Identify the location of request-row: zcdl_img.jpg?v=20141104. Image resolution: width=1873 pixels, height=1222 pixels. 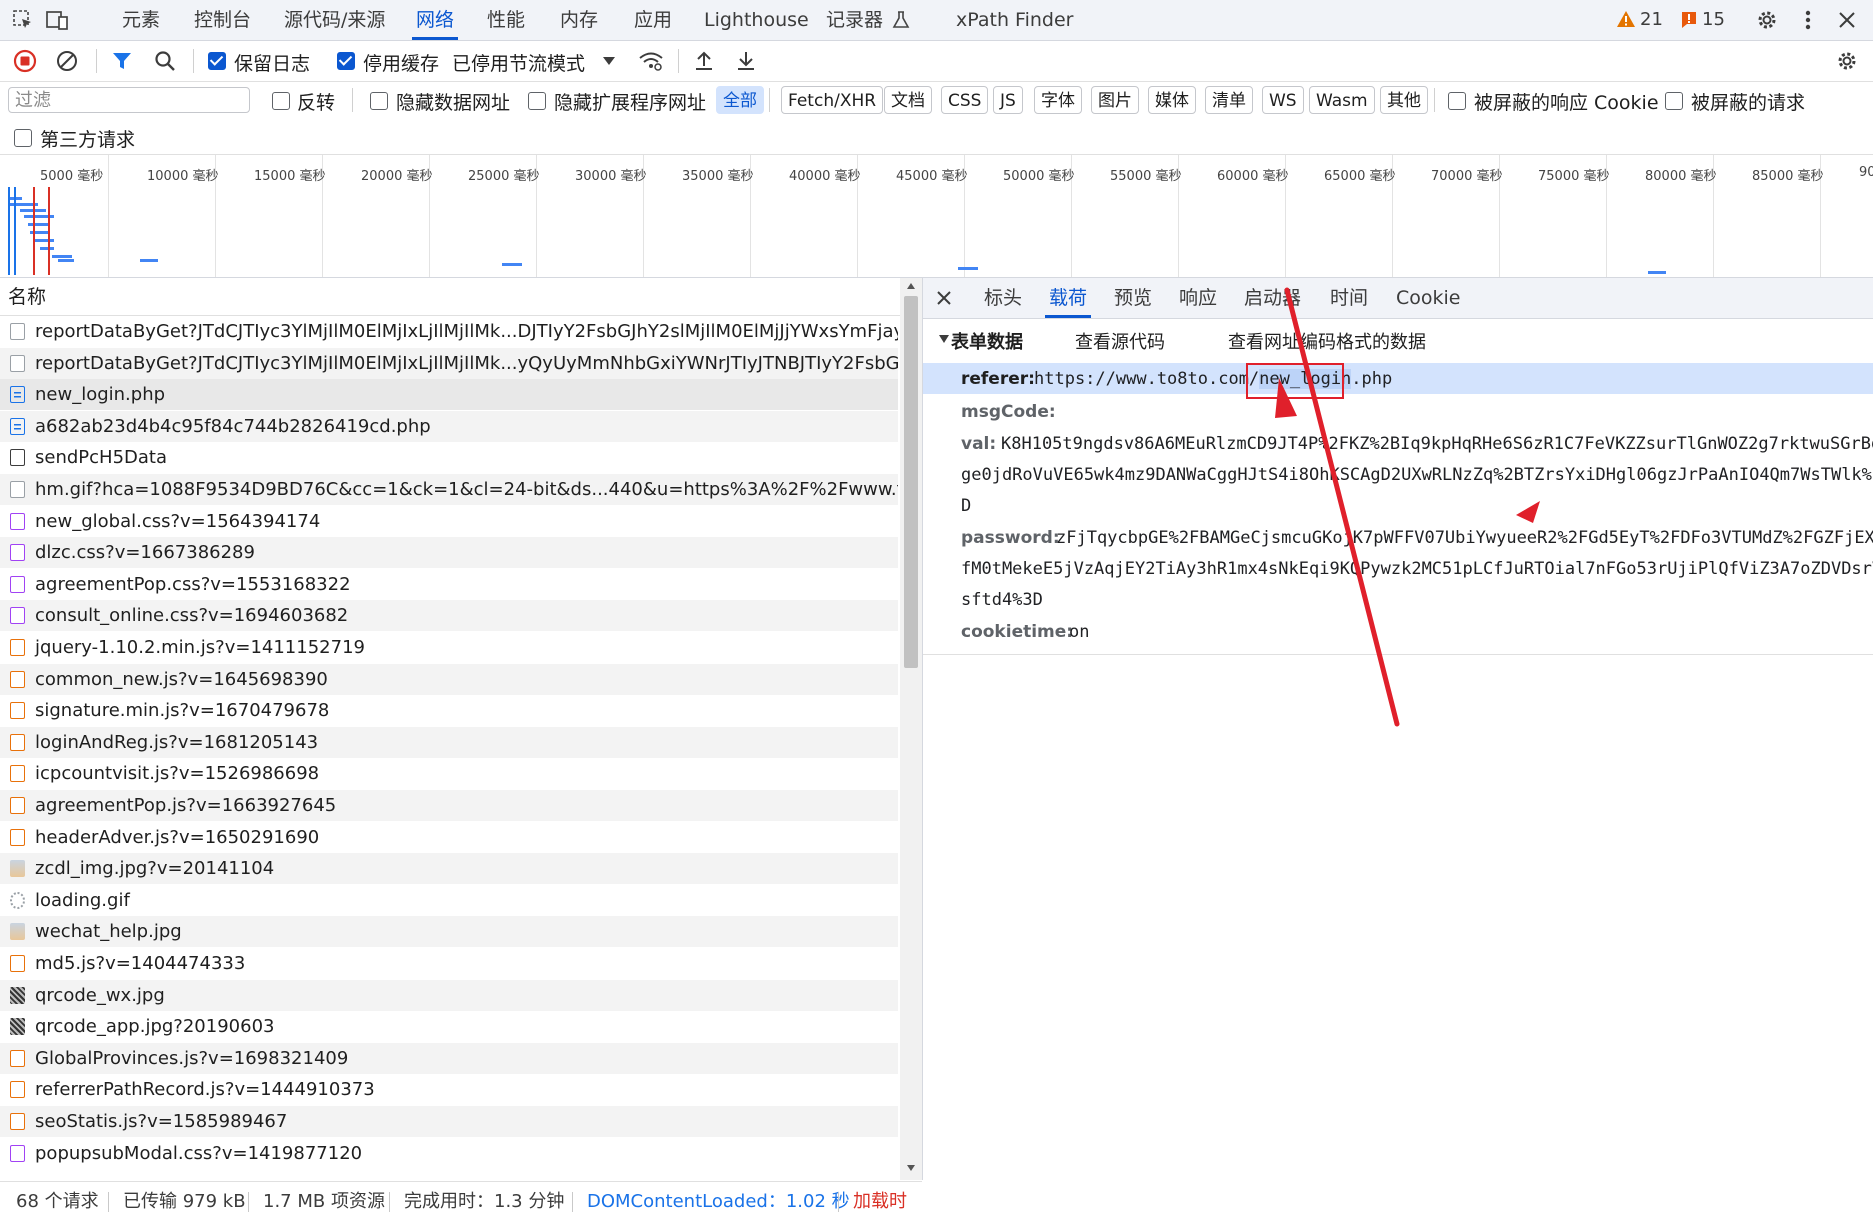
(449, 869).